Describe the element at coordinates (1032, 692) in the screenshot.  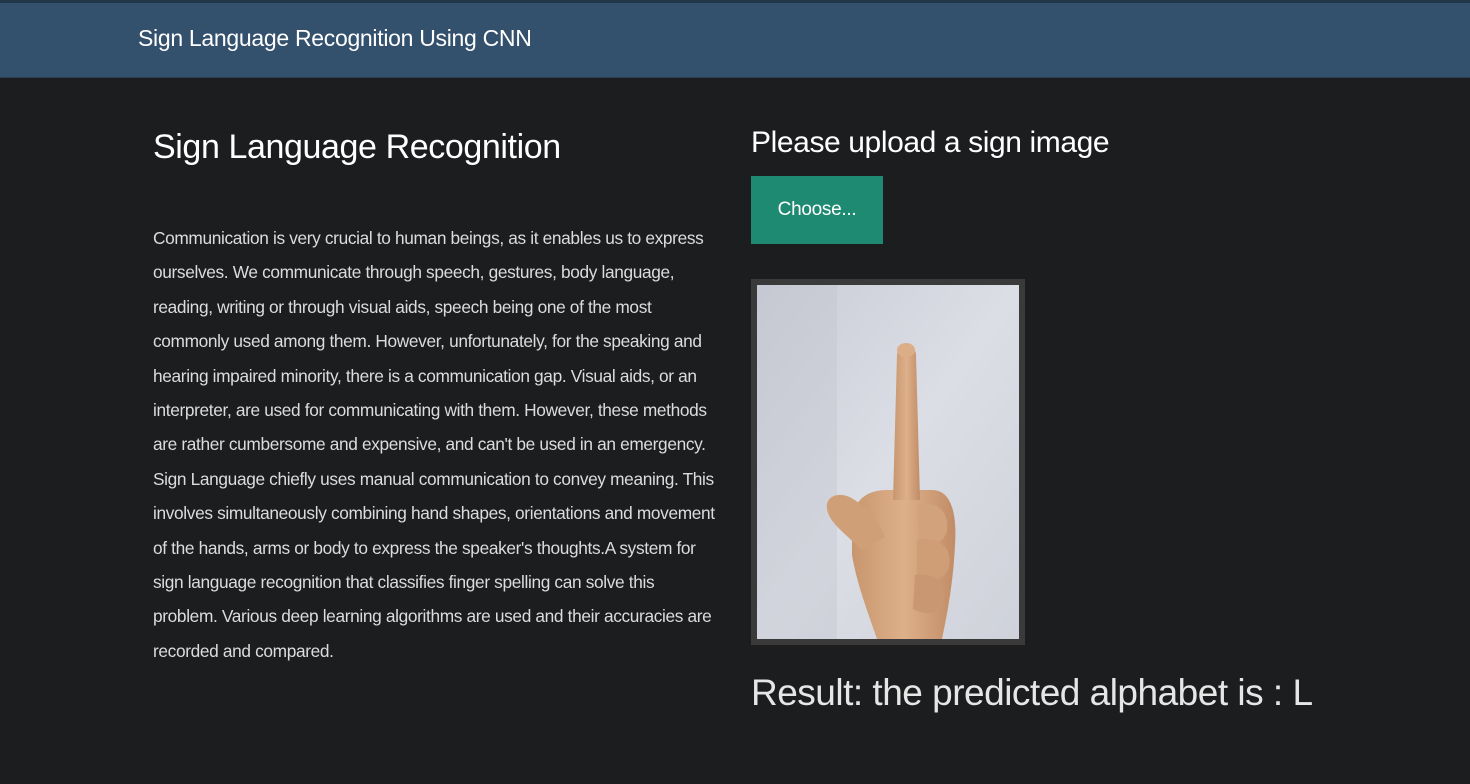
I see `prediction-result: Result: the predicted alphabet is : L` at that location.